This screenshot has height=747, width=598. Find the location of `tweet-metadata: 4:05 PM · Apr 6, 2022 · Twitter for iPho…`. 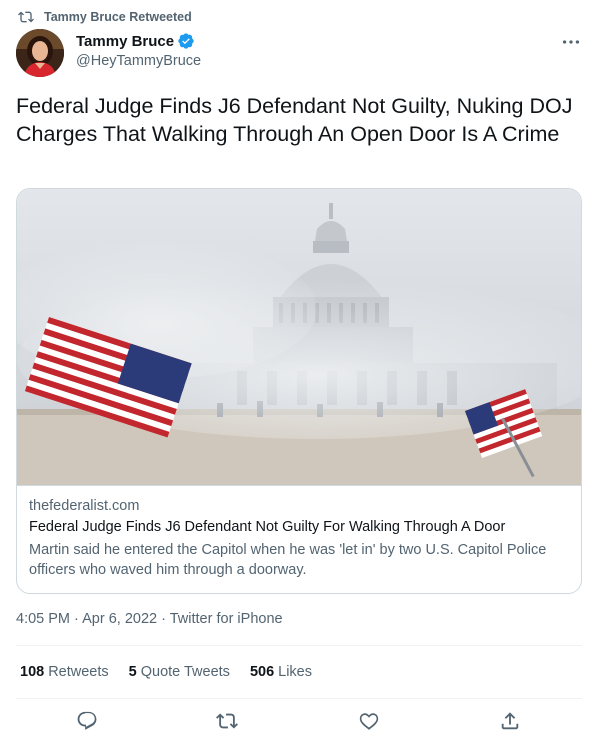

tweet-metadata: 4:05 PM · Apr 6, 2022 · Twitter for iPho… is located at coordinates (149, 619).